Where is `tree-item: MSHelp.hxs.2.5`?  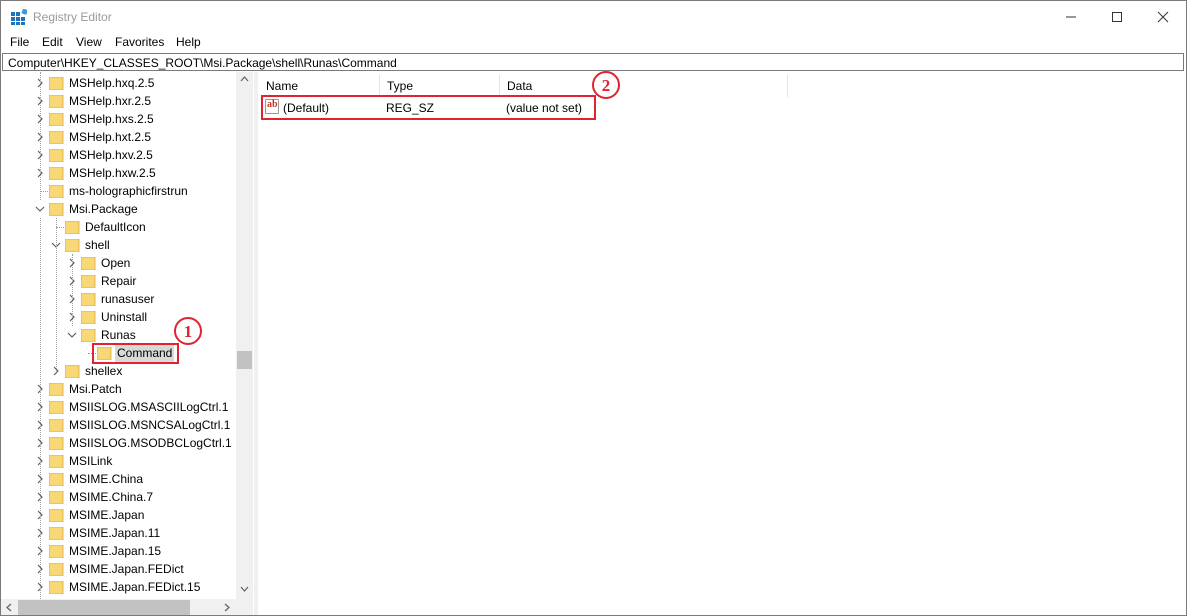
tree-item: MSHelp.hxs.2.5 is located at coordinates (118, 119).